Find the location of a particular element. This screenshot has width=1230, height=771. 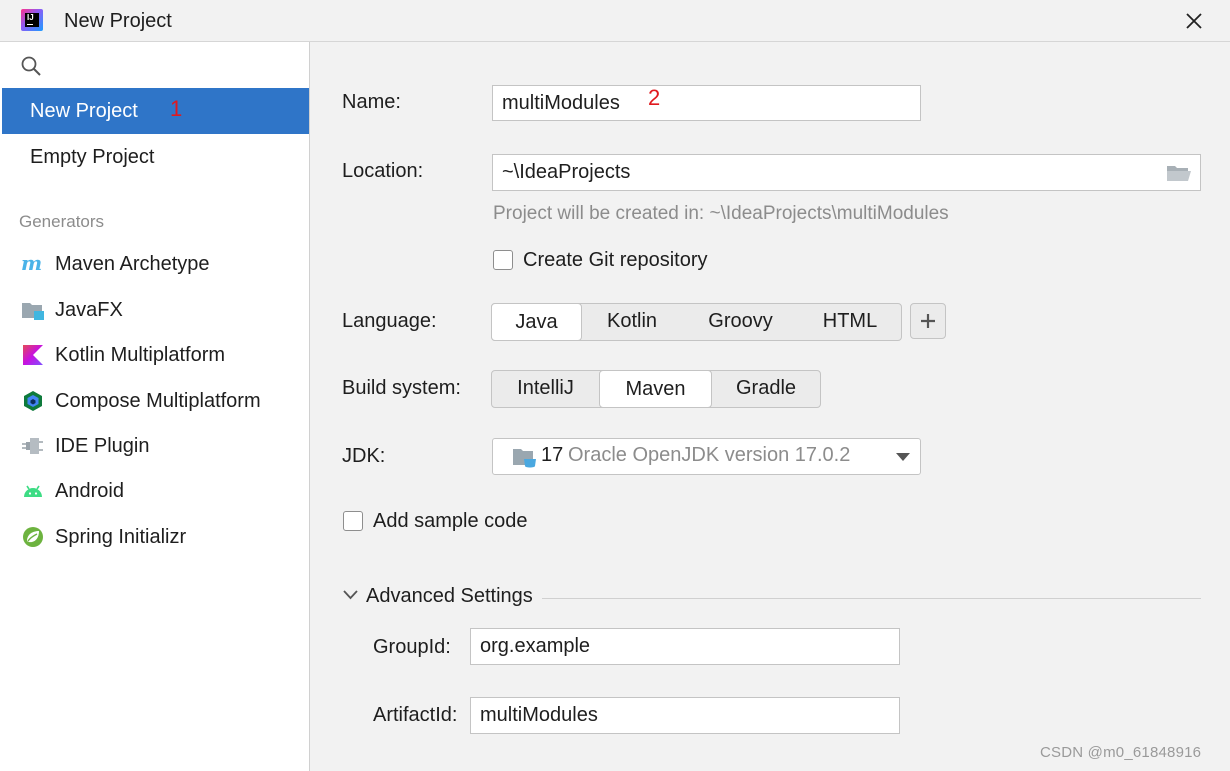

generator-label: Maven Archetype is located at coordinates (132, 264).